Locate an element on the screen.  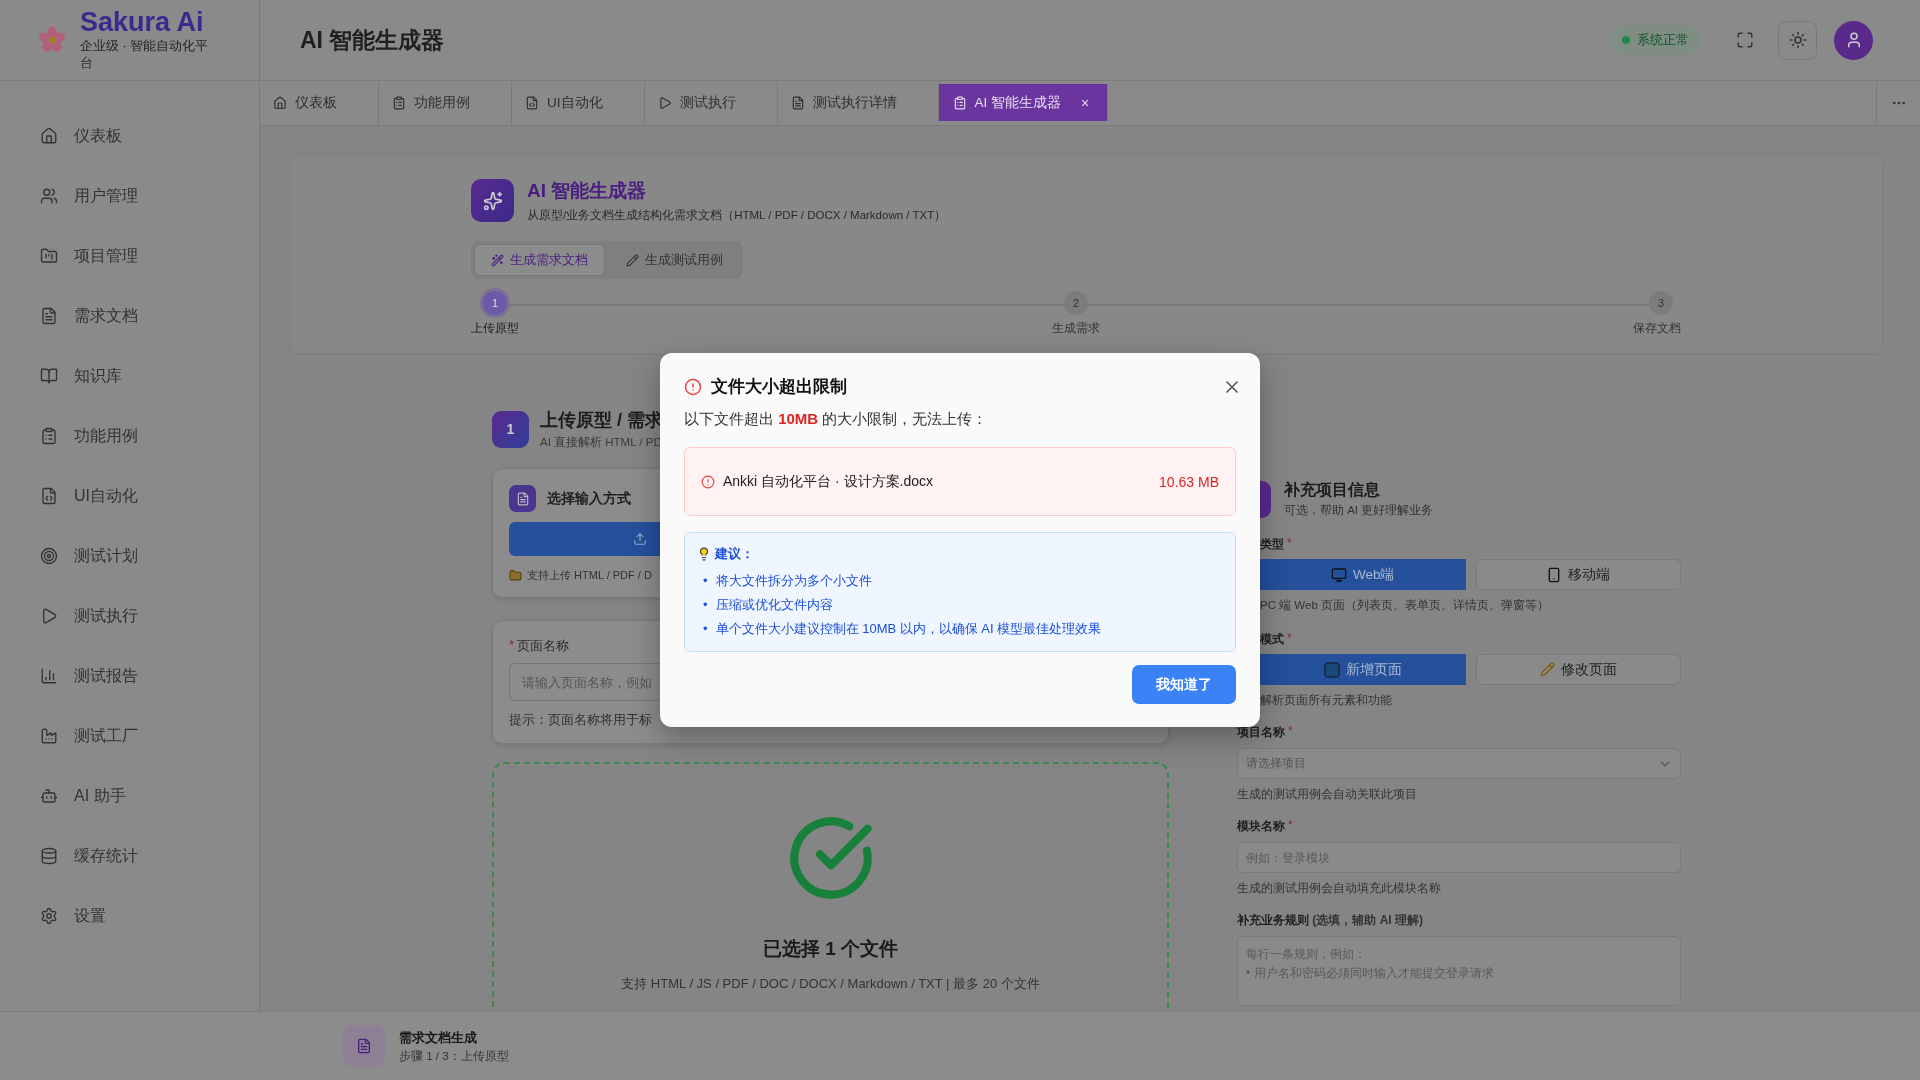
bottom-subtitle: 步骤 1 / 3：上传原型 is located at coordinates (454, 1056).